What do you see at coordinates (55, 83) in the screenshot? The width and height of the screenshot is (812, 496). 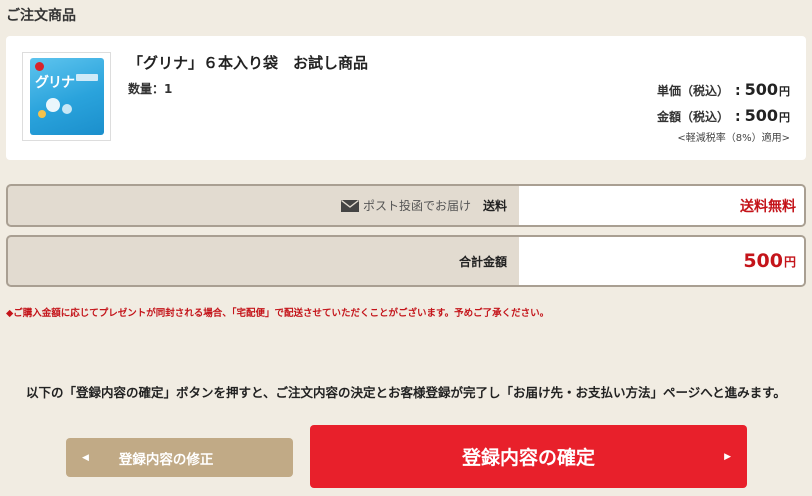 I see `package-brand-text: グリナ` at bounding box center [55, 83].